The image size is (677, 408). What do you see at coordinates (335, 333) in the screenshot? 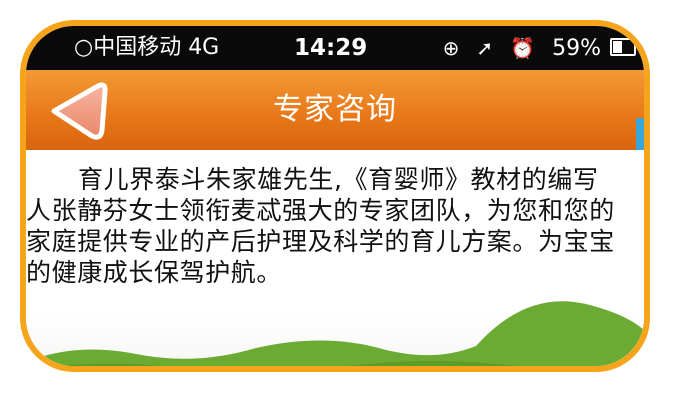
I see `green-hills-decoration` at bounding box center [335, 333].